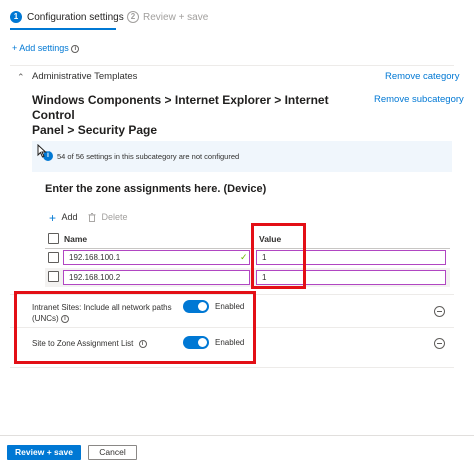  I want to click on active-tab-indicator, so click(63, 29).